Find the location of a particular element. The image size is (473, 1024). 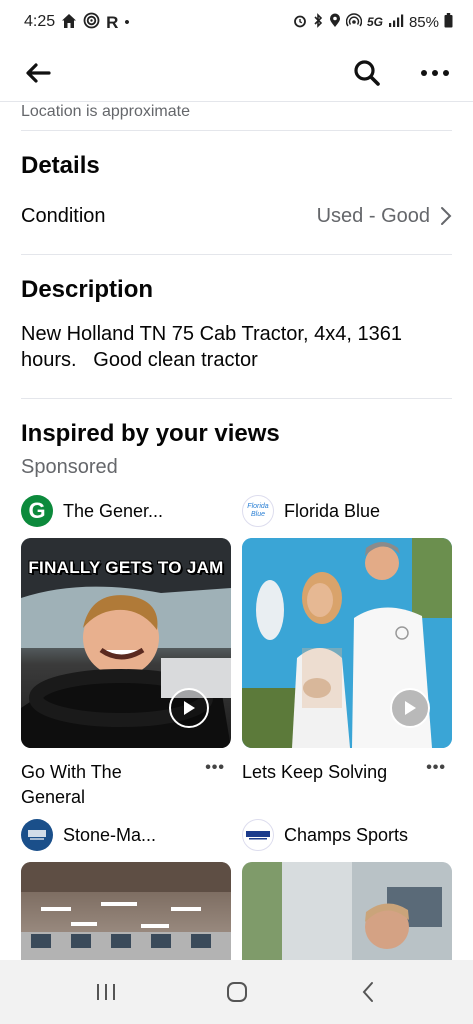

ad-meta: Go With The General ••• is located at coordinates (126, 785).